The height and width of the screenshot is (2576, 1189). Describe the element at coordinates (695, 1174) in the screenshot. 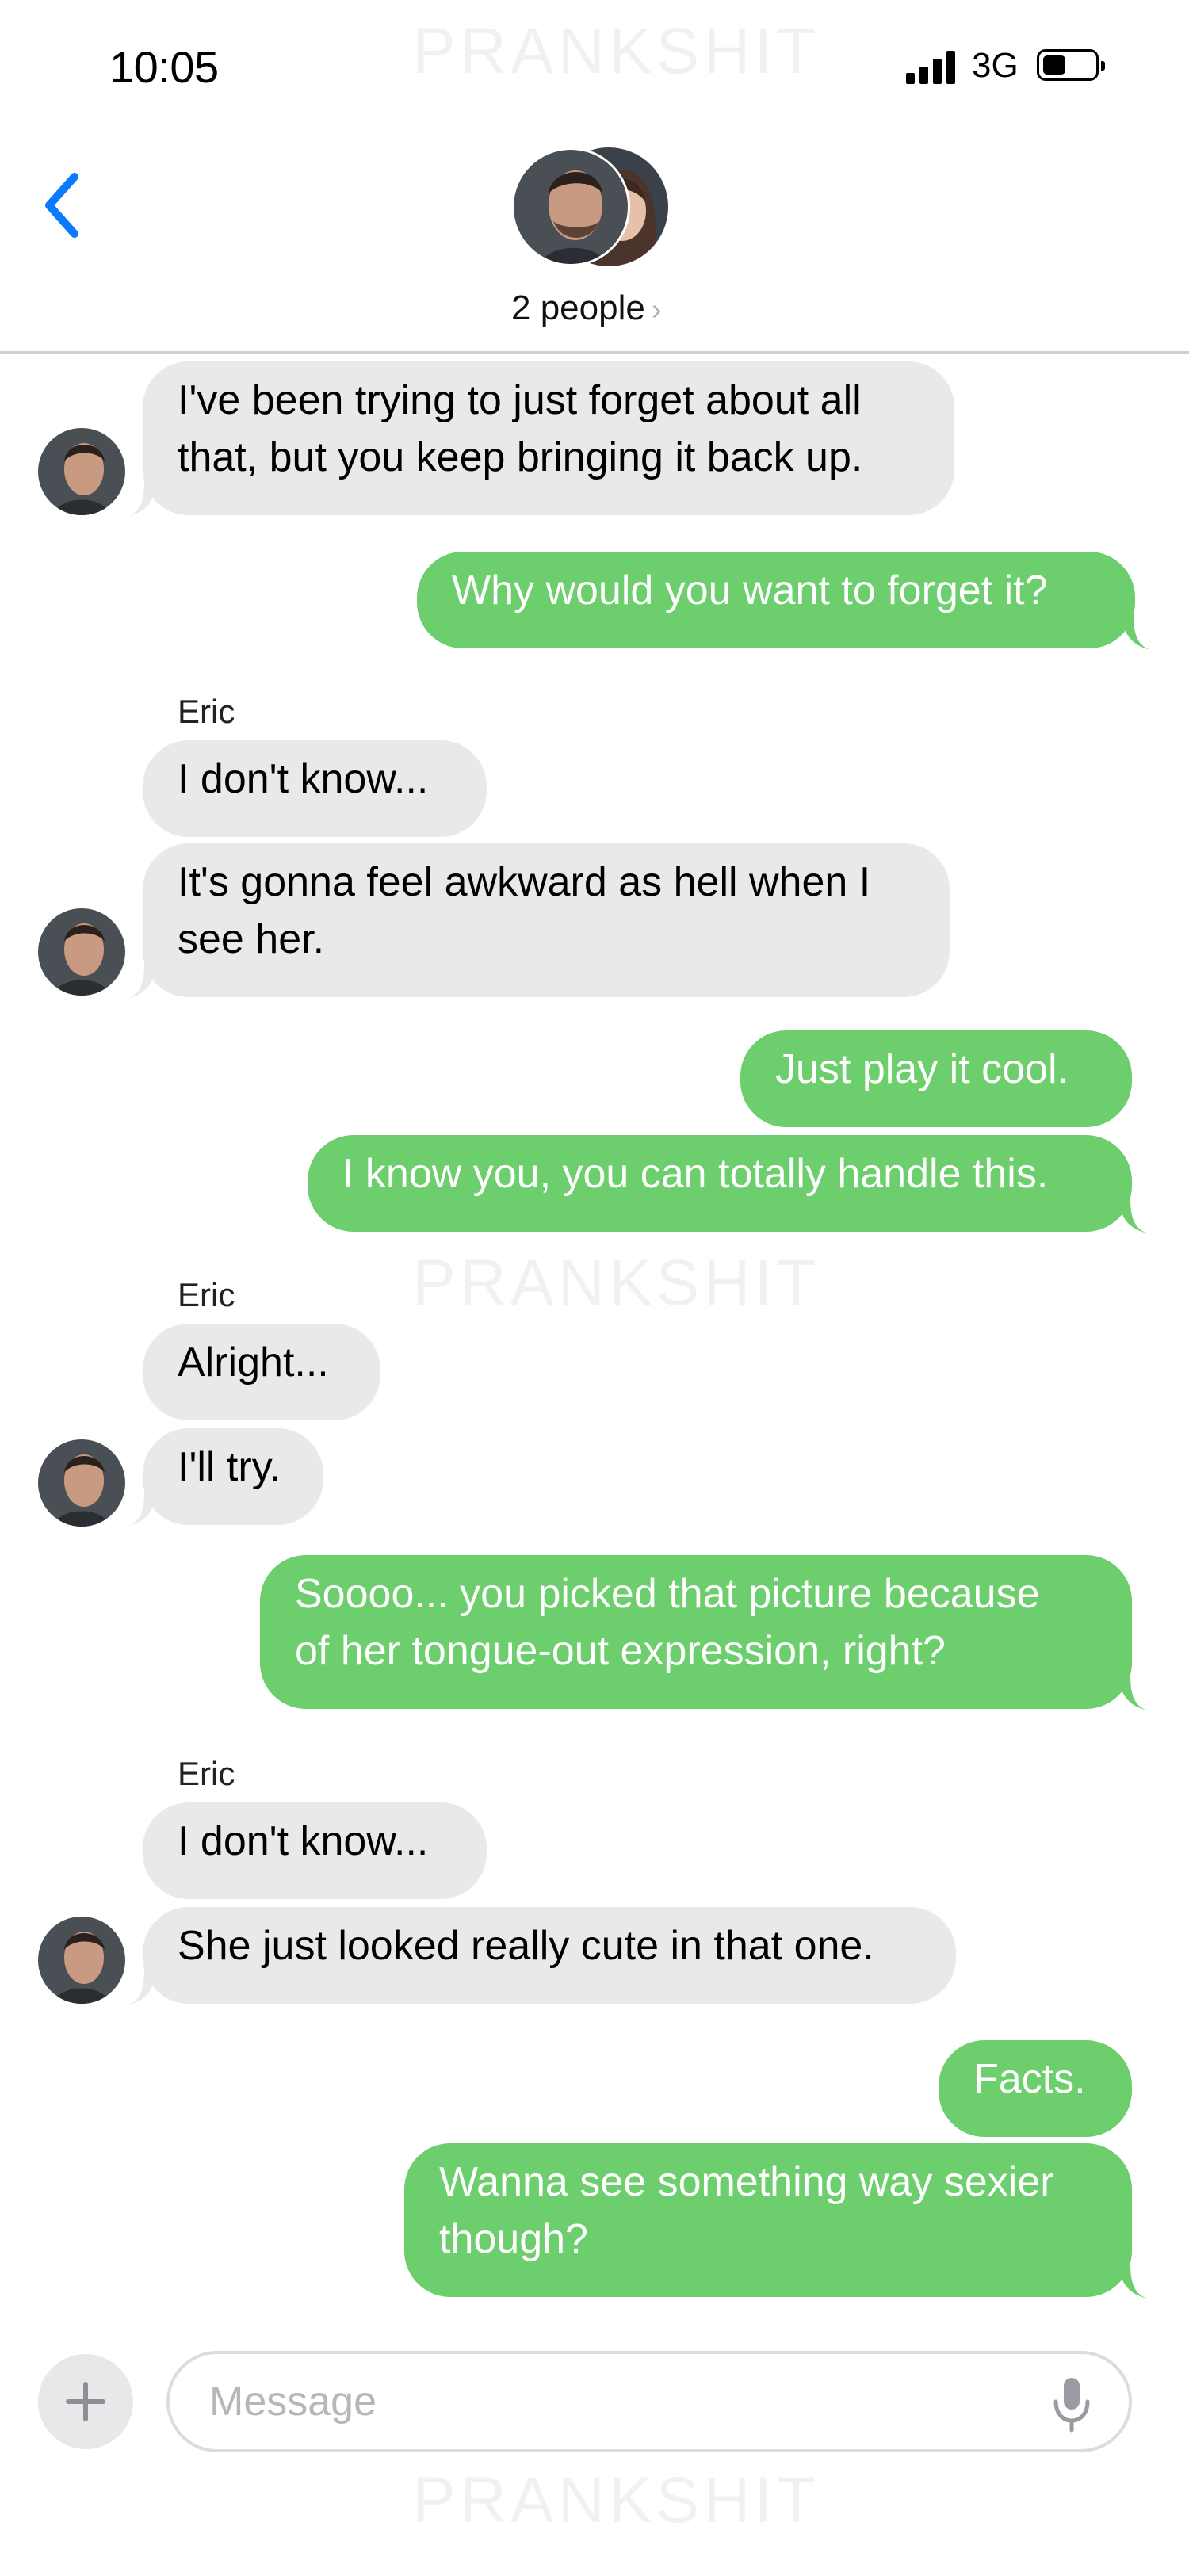

I see `message-text: I know you, you can totally handle this.` at that location.